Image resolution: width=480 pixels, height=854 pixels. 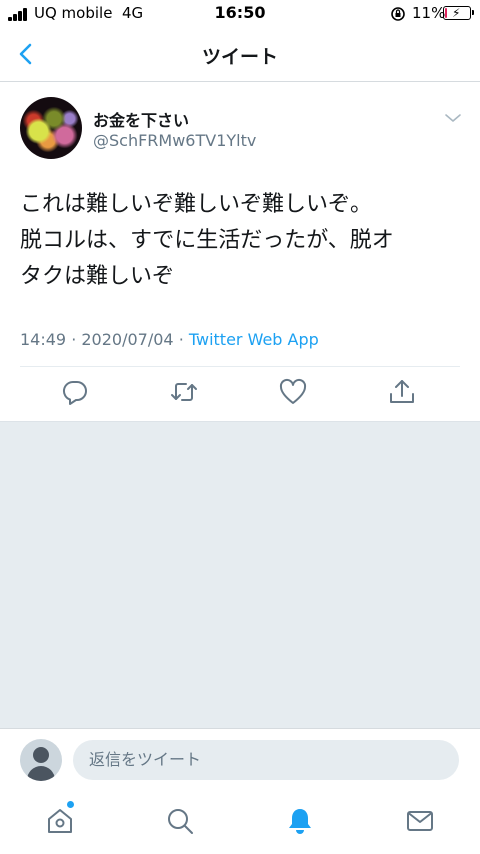 What do you see at coordinates (453, 118) in the screenshot?
I see `chevron-down-icon` at bounding box center [453, 118].